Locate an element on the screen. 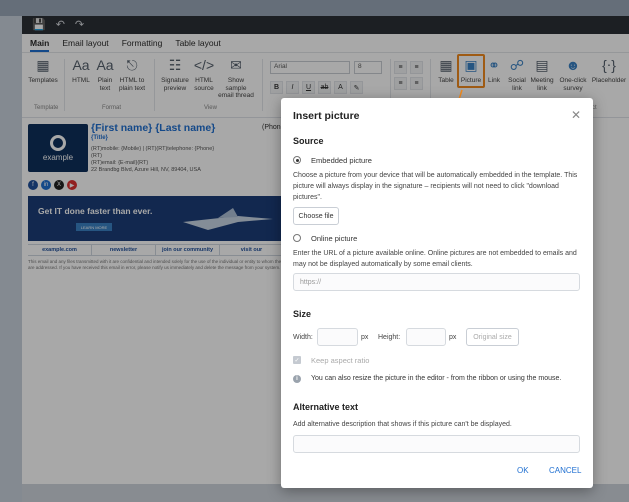 The width and height of the screenshot is (629, 502). cancel-button: CANCEL is located at coordinates (565, 470).